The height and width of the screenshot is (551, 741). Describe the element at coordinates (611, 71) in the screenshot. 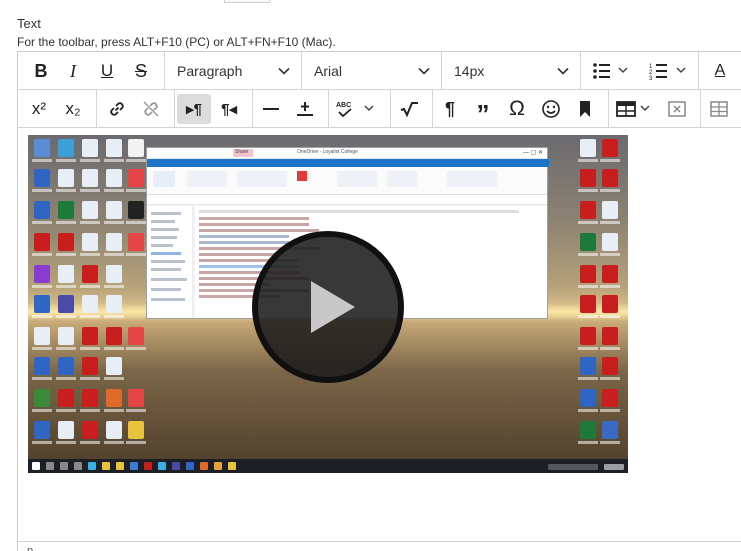

I see `bullet-list-button` at that location.